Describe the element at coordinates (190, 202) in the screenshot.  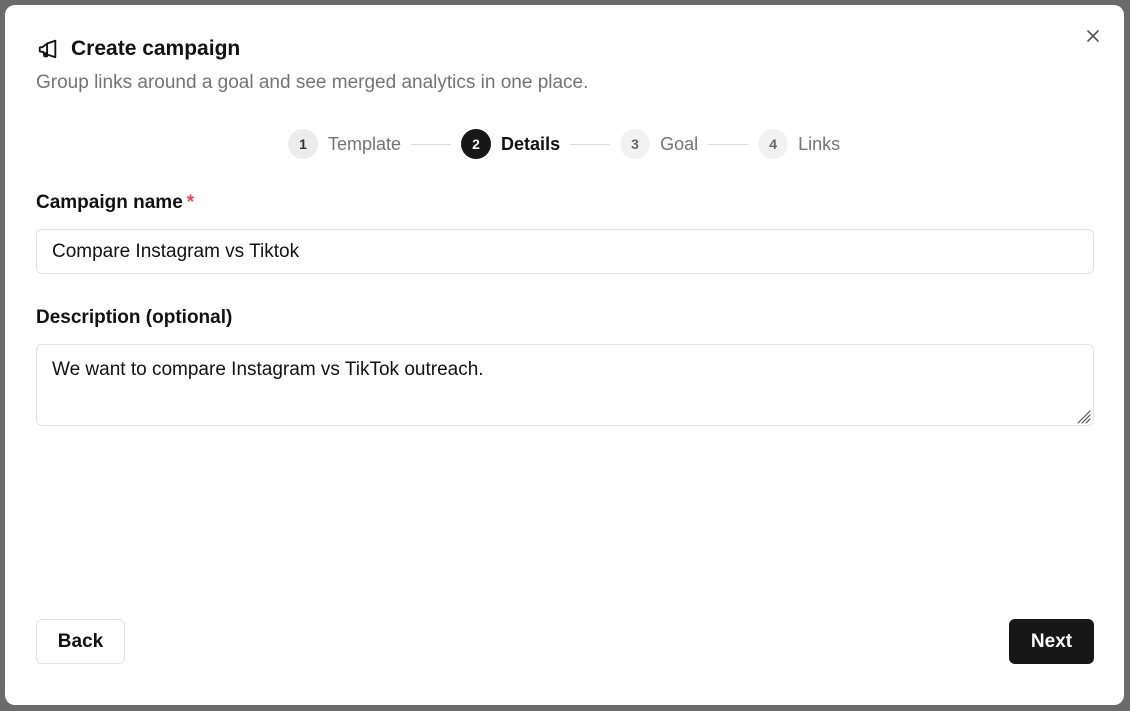
I see `required-asterisk: *` at that location.